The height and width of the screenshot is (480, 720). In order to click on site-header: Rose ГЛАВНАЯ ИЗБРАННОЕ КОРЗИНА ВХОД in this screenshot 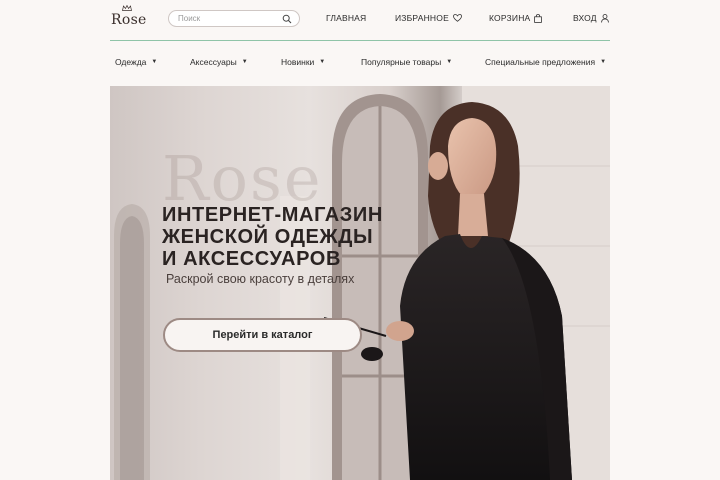, I will do `click(360, 17)`.